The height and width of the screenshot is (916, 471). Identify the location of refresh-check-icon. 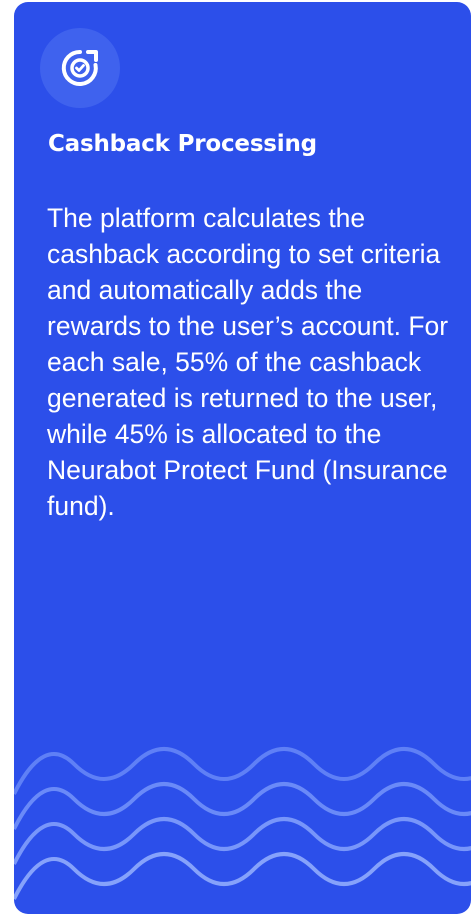
(79, 67).